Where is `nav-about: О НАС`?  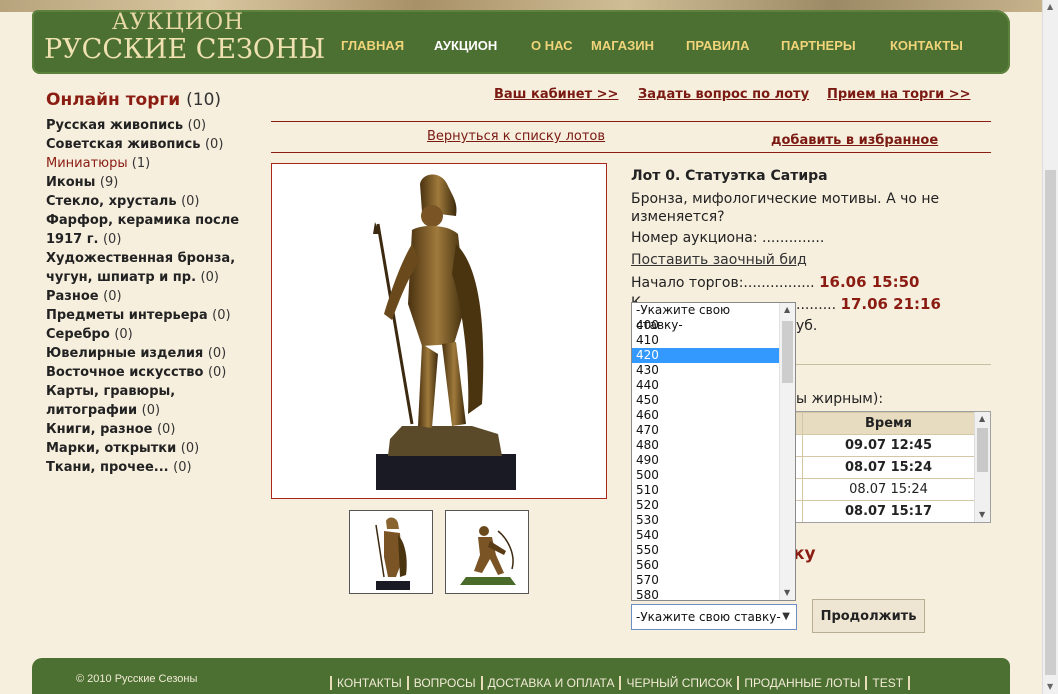 nav-about: О НАС is located at coordinates (552, 45).